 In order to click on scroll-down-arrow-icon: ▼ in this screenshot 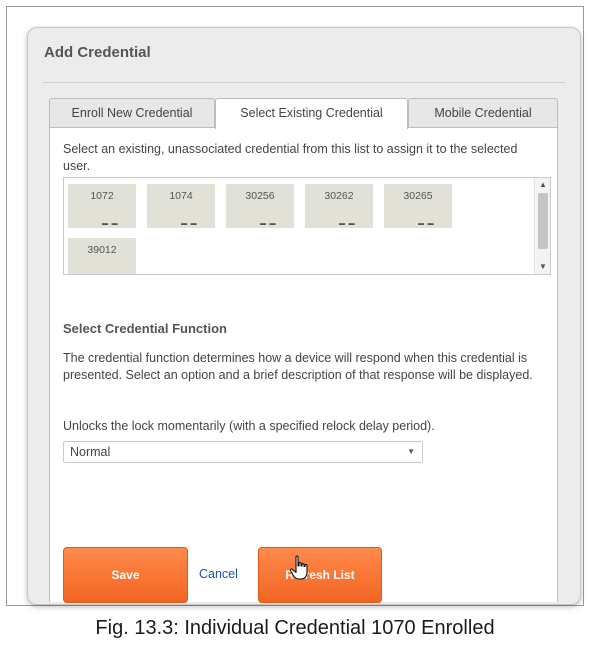, I will do `click(542, 267)`.